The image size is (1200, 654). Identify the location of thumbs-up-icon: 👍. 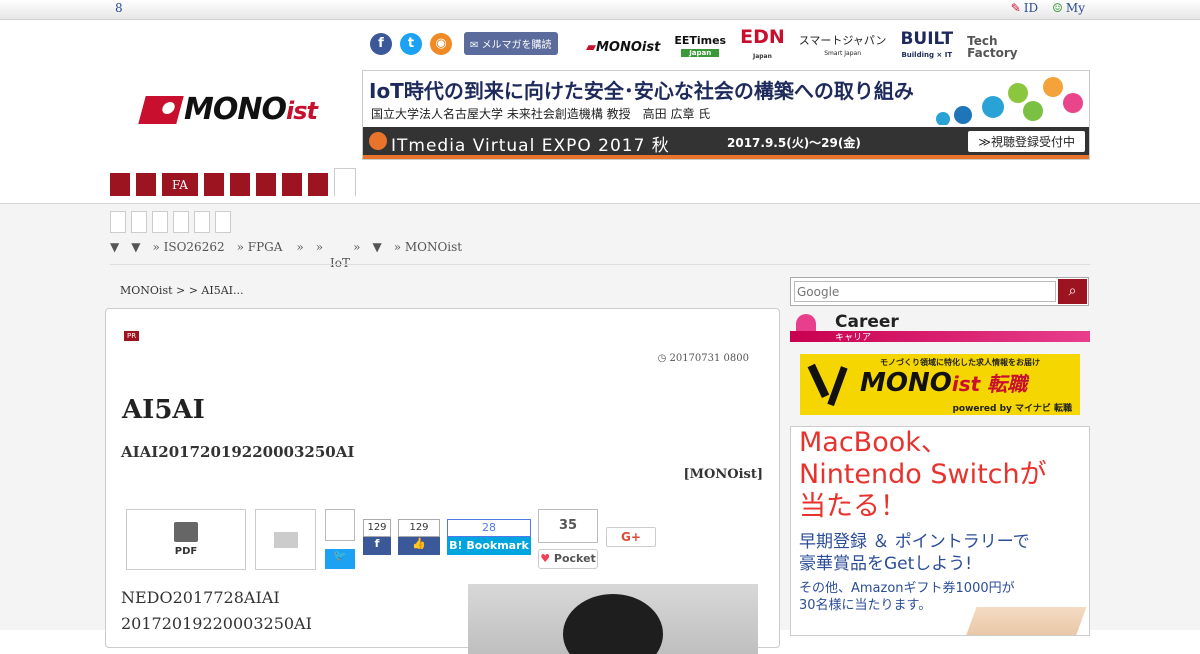
(419, 546).